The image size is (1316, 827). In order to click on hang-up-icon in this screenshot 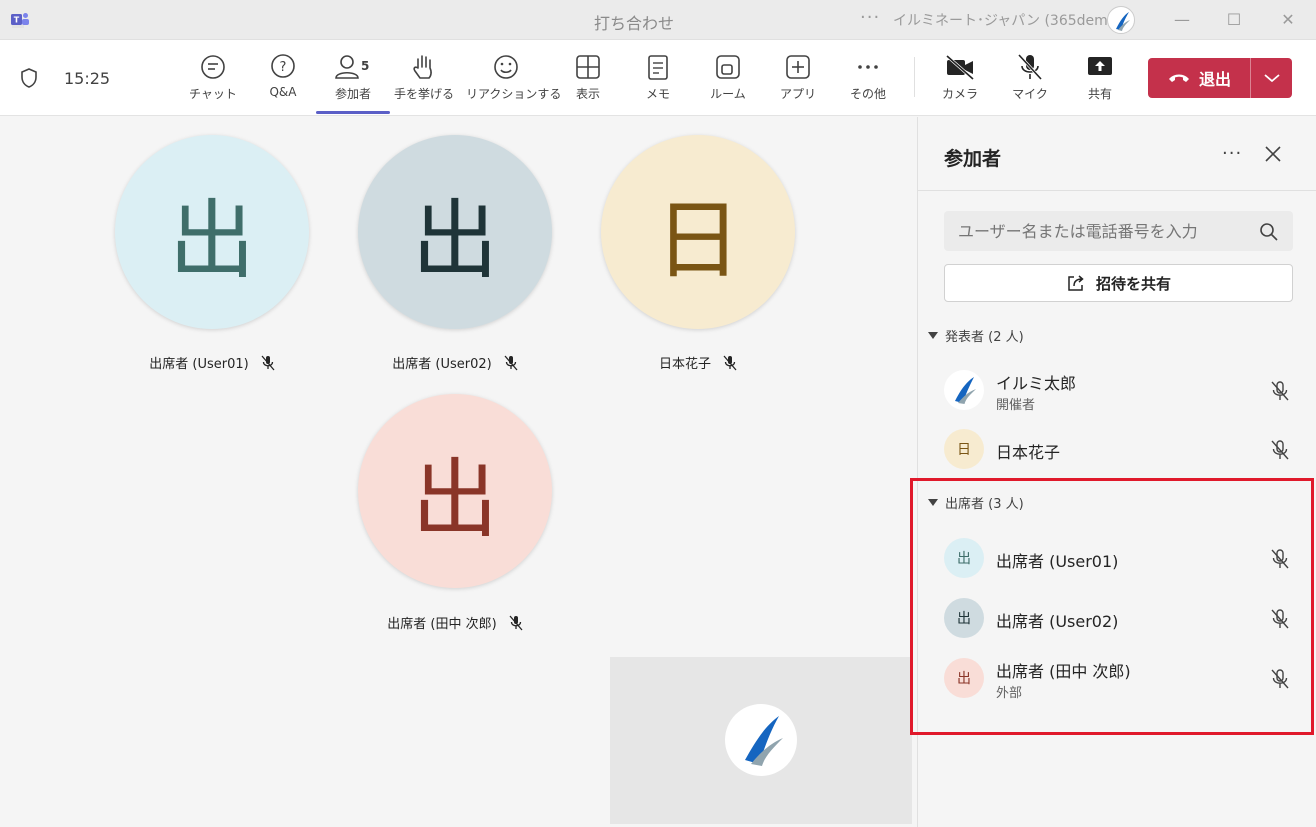, I will do `click(1178, 78)`.